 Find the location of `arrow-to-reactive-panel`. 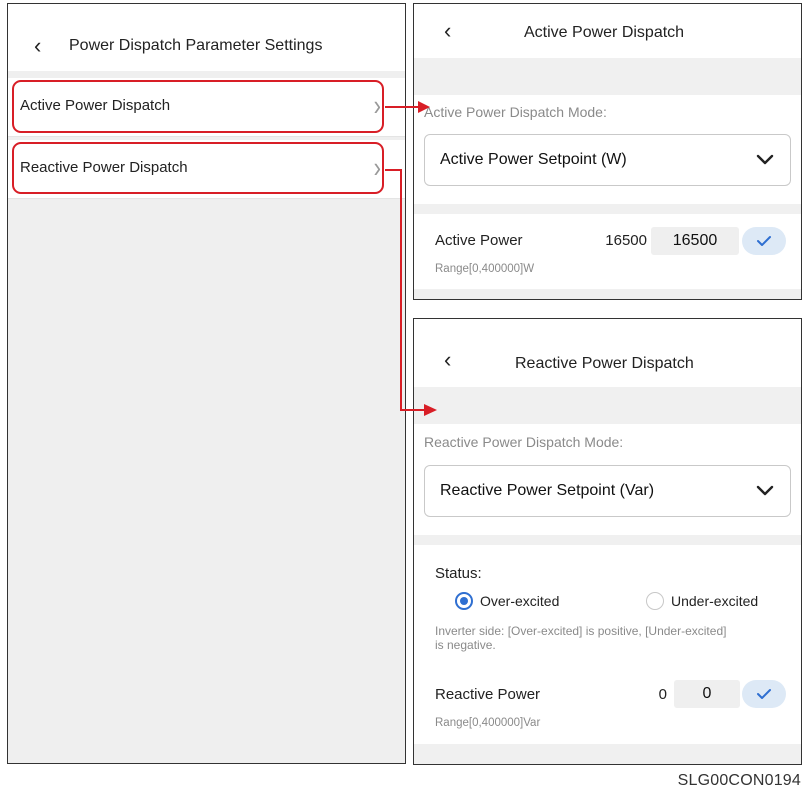

arrow-to-reactive-panel is located at coordinates (411, 292).